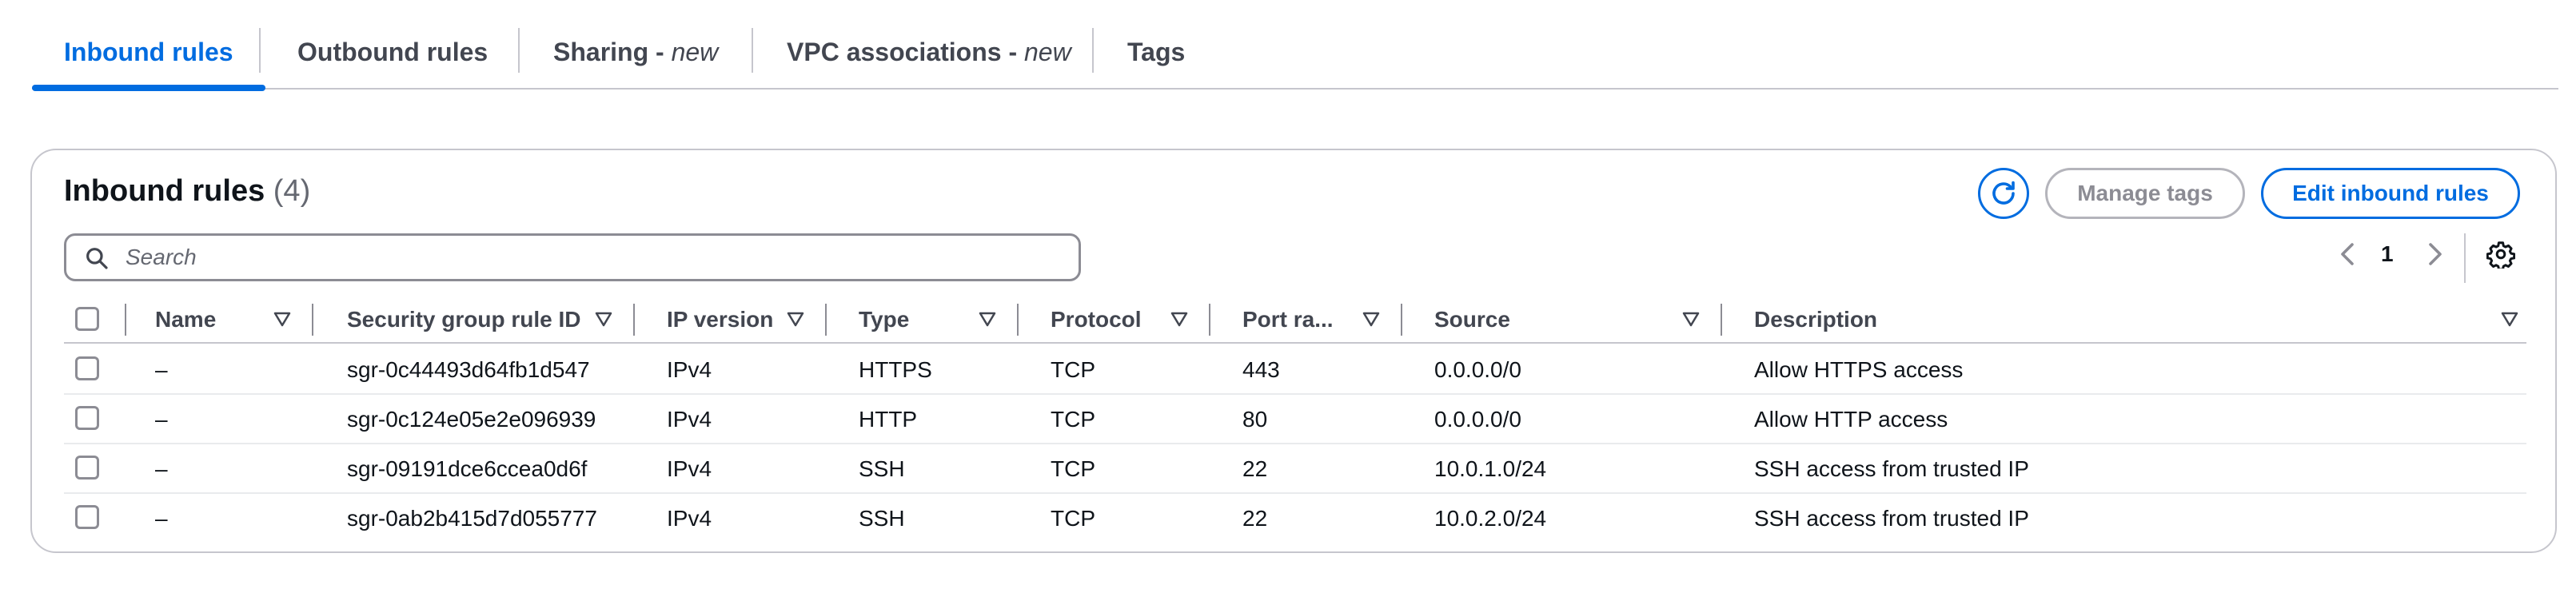  What do you see at coordinates (292, 191) in the screenshot?
I see `rule-count: (4)` at bounding box center [292, 191].